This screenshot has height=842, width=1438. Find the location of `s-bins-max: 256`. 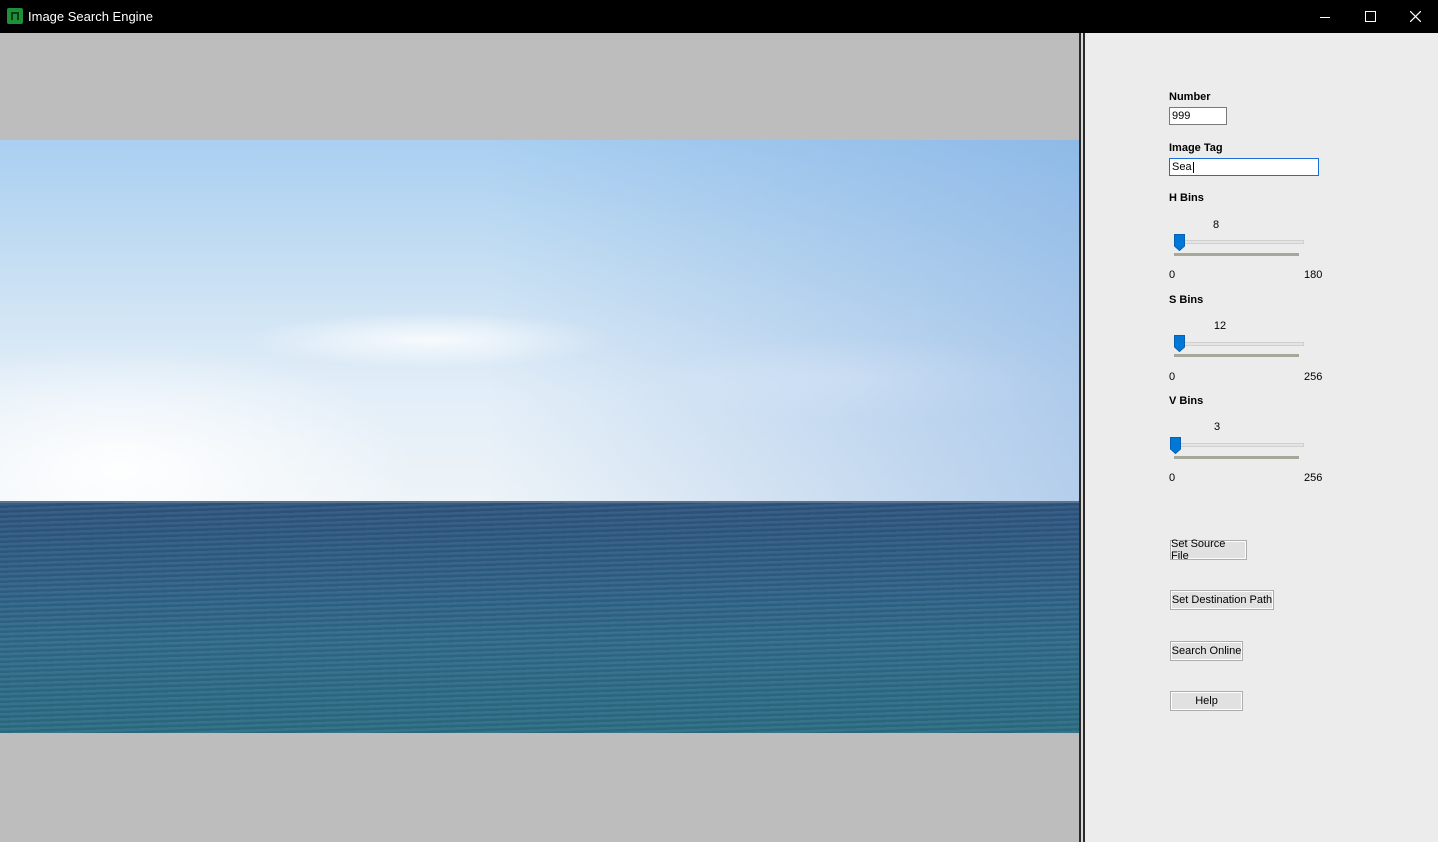

s-bins-max: 256 is located at coordinates (1313, 377).